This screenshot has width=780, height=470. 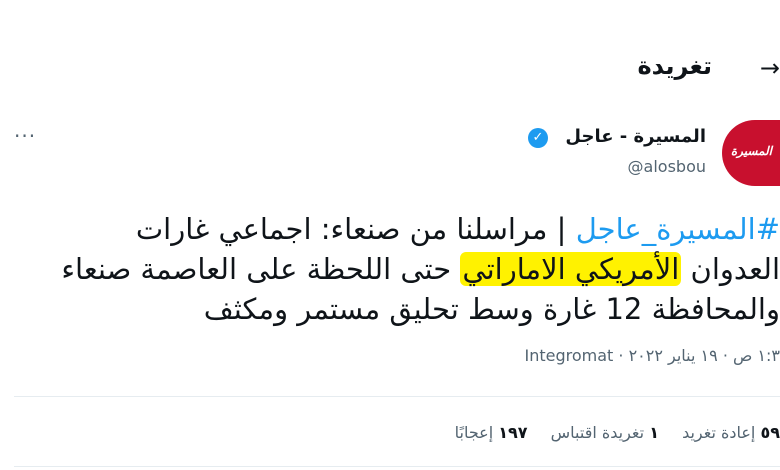 What do you see at coordinates (678, 229) in the screenshot?
I see `hashtag-link: #المسيرة_عاجل` at bounding box center [678, 229].